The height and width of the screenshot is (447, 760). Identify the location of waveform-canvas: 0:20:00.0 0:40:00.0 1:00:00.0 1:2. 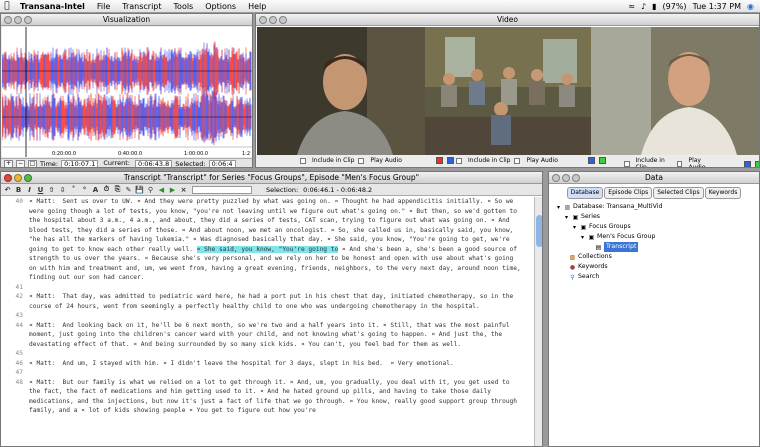
(127, 92).